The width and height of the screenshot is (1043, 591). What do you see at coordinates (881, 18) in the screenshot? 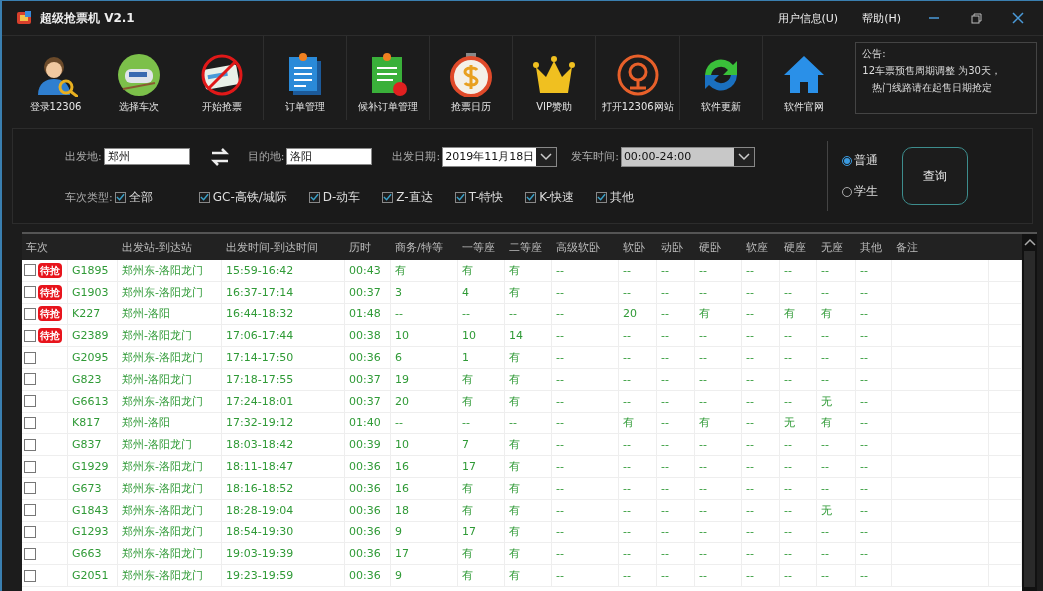
I see `menu-item: 帮助(H)` at bounding box center [881, 18].